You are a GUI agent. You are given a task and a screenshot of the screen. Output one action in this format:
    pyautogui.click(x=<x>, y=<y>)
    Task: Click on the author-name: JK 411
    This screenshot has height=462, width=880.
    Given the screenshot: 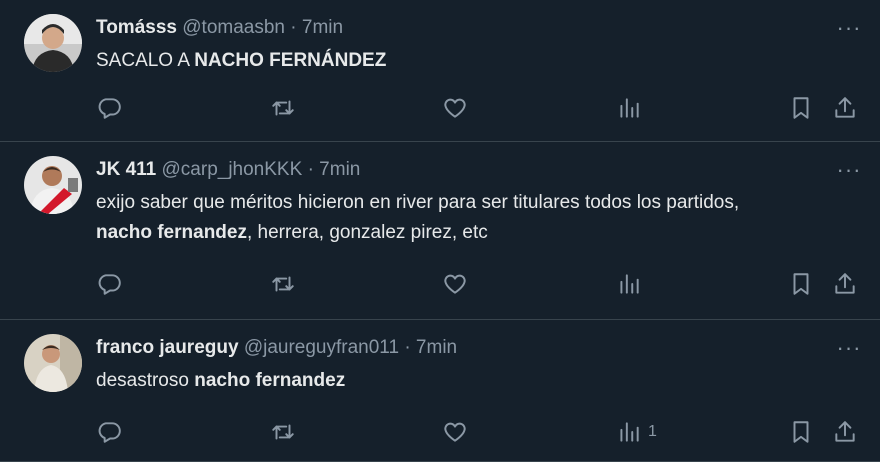 What is the action you would take?
    pyautogui.click(x=126, y=169)
    